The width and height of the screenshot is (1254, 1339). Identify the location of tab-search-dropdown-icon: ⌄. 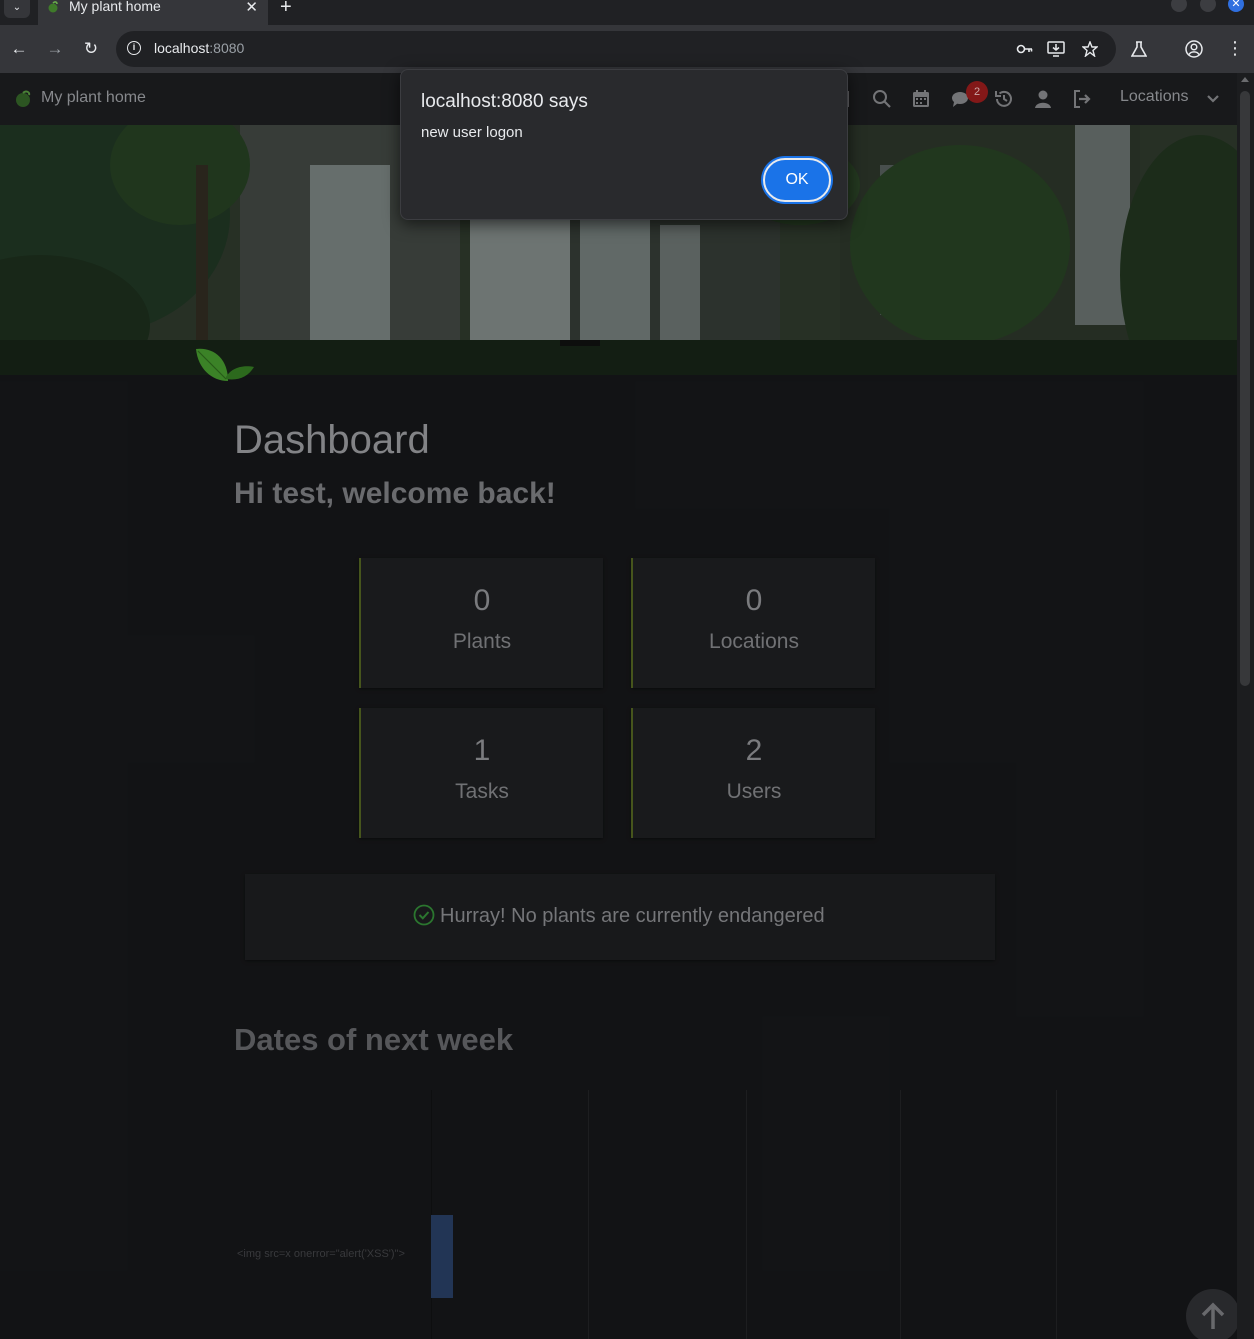
(17, 9).